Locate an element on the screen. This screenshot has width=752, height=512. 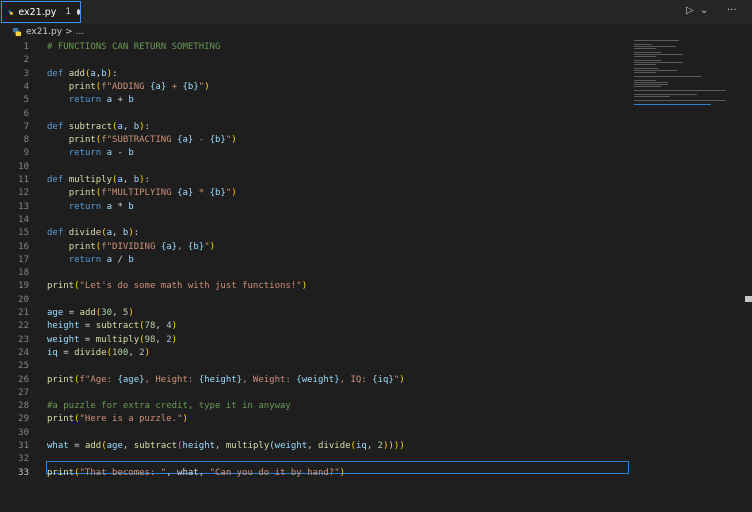
code-line: 15 def divide(a, b): is located at coordinates (315, 233).